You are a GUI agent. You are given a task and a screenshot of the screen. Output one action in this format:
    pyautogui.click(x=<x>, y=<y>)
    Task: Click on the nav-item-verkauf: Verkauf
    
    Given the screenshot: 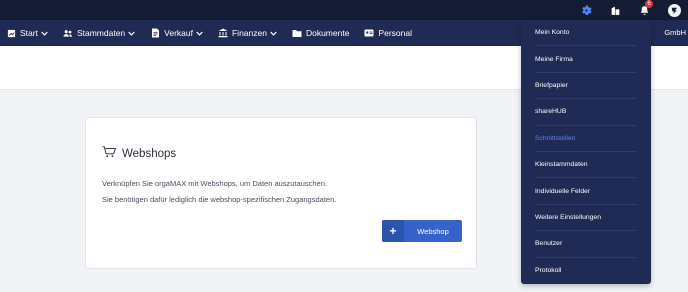 What is the action you would take?
    pyautogui.click(x=176, y=33)
    